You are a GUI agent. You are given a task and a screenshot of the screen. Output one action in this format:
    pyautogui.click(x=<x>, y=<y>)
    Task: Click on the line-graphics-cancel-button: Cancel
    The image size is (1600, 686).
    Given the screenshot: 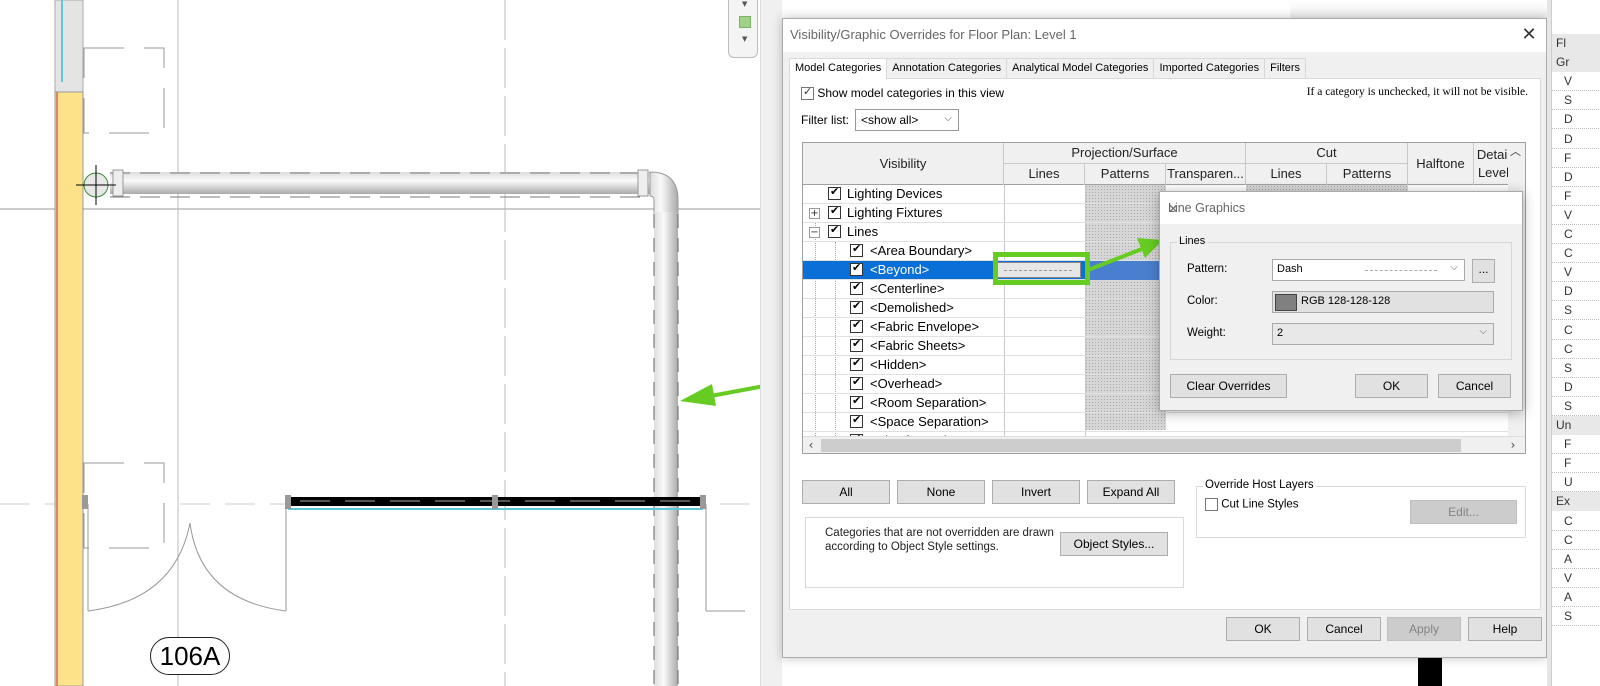 What is the action you would take?
    pyautogui.click(x=1474, y=386)
    